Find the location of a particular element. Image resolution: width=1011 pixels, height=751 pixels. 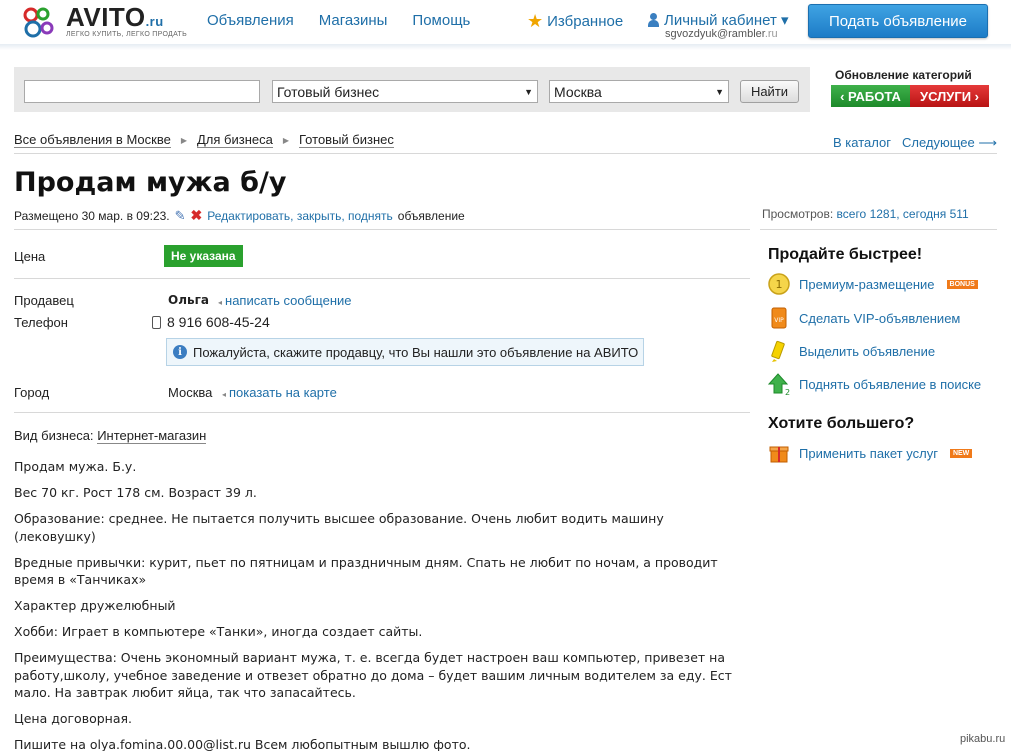

find-button: Найти is located at coordinates (769, 91).